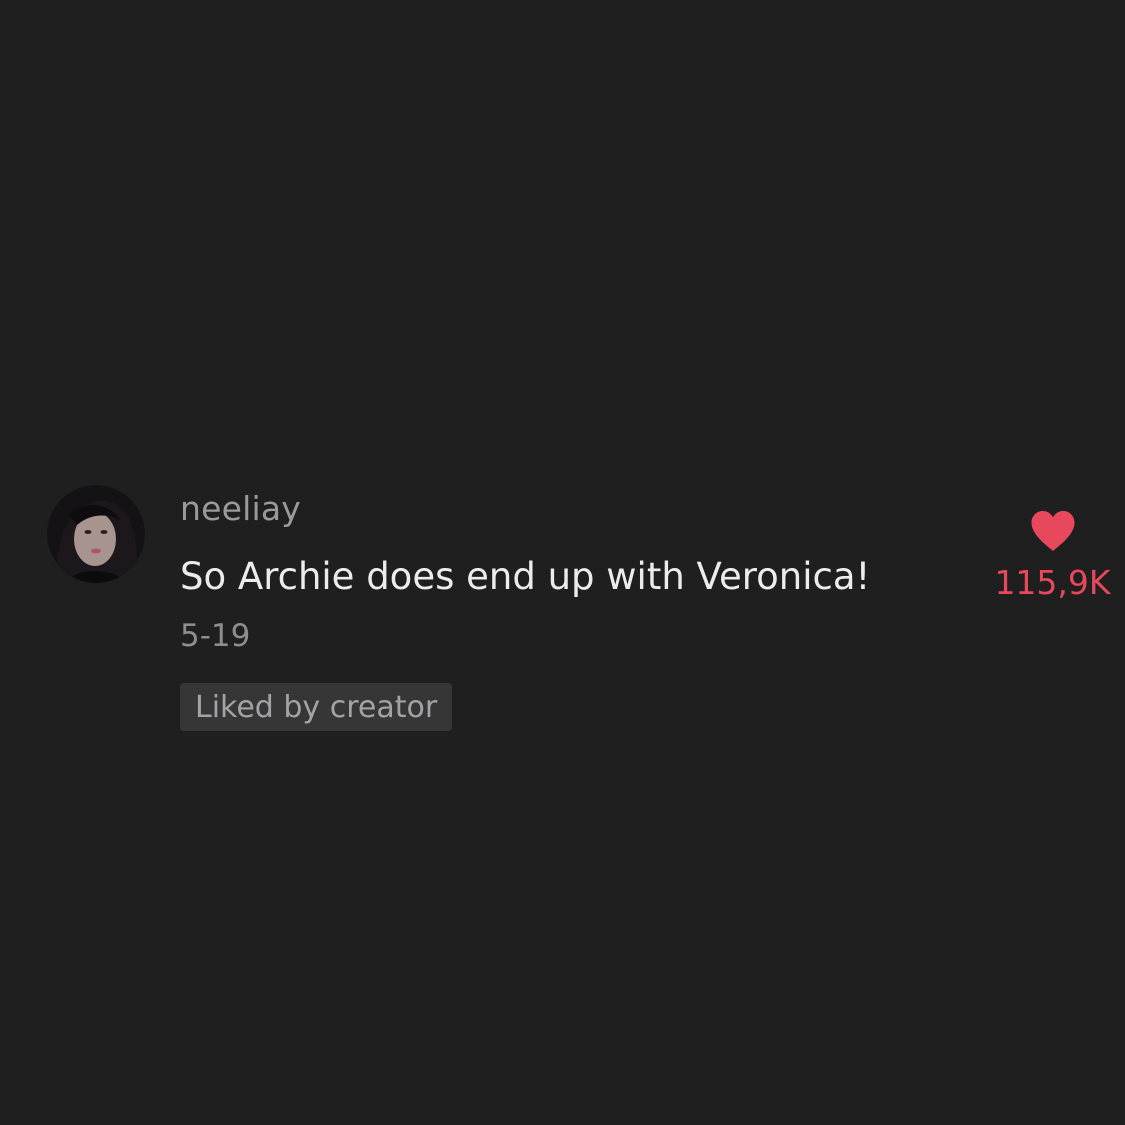 Image resolution: width=1125 pixels, height=1125 pixels. Describe the element at coordinates (1053, 531) in the screenshot. I see `heart-icon` at that location.